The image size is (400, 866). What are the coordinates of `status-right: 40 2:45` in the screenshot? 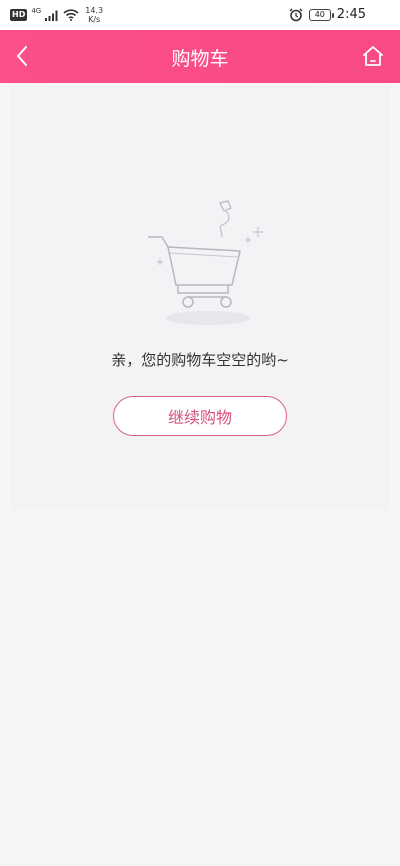 It's located at (327, 14).